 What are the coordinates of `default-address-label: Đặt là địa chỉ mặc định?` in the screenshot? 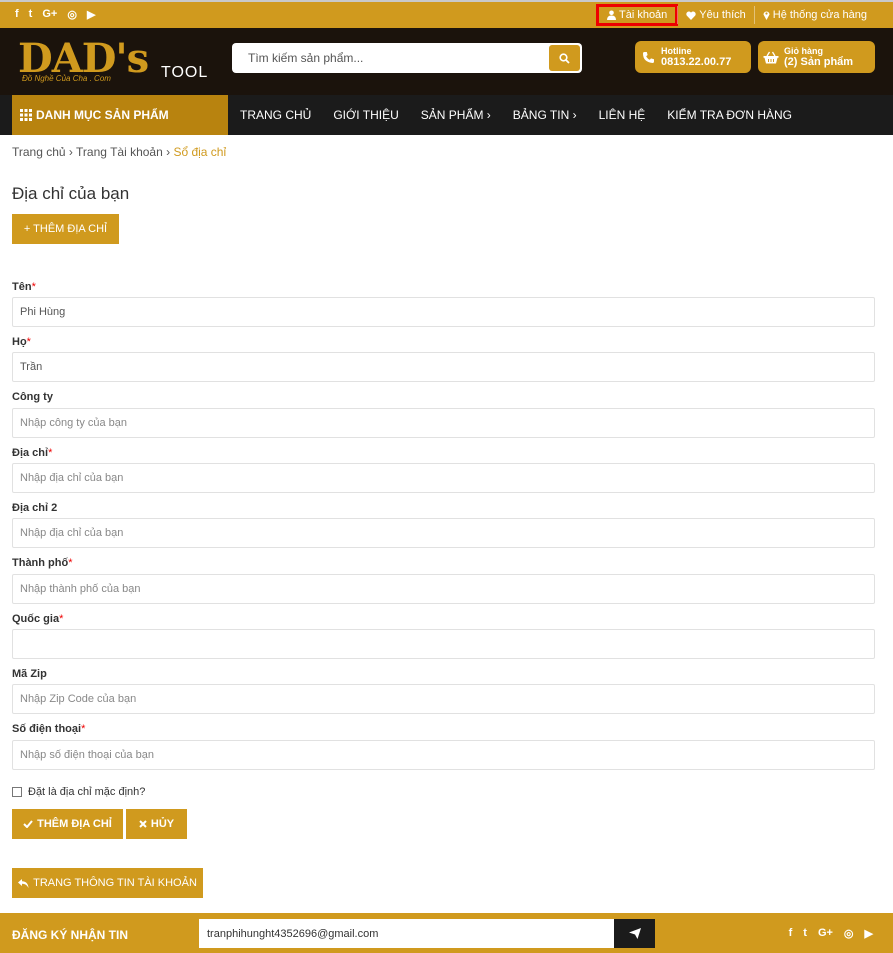 It's located at (87, 792).